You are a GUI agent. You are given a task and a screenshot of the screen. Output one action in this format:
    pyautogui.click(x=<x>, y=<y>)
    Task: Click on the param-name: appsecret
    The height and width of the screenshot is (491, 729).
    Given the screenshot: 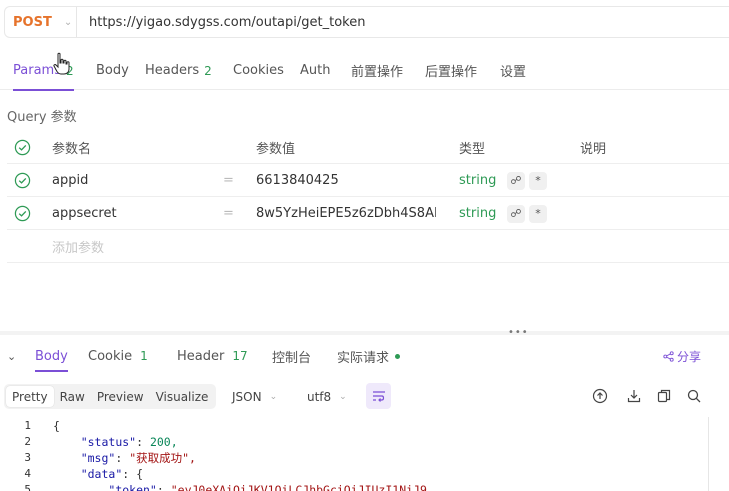 What is the action you would take?
    pyautogui.click(x=84, y=213)
    